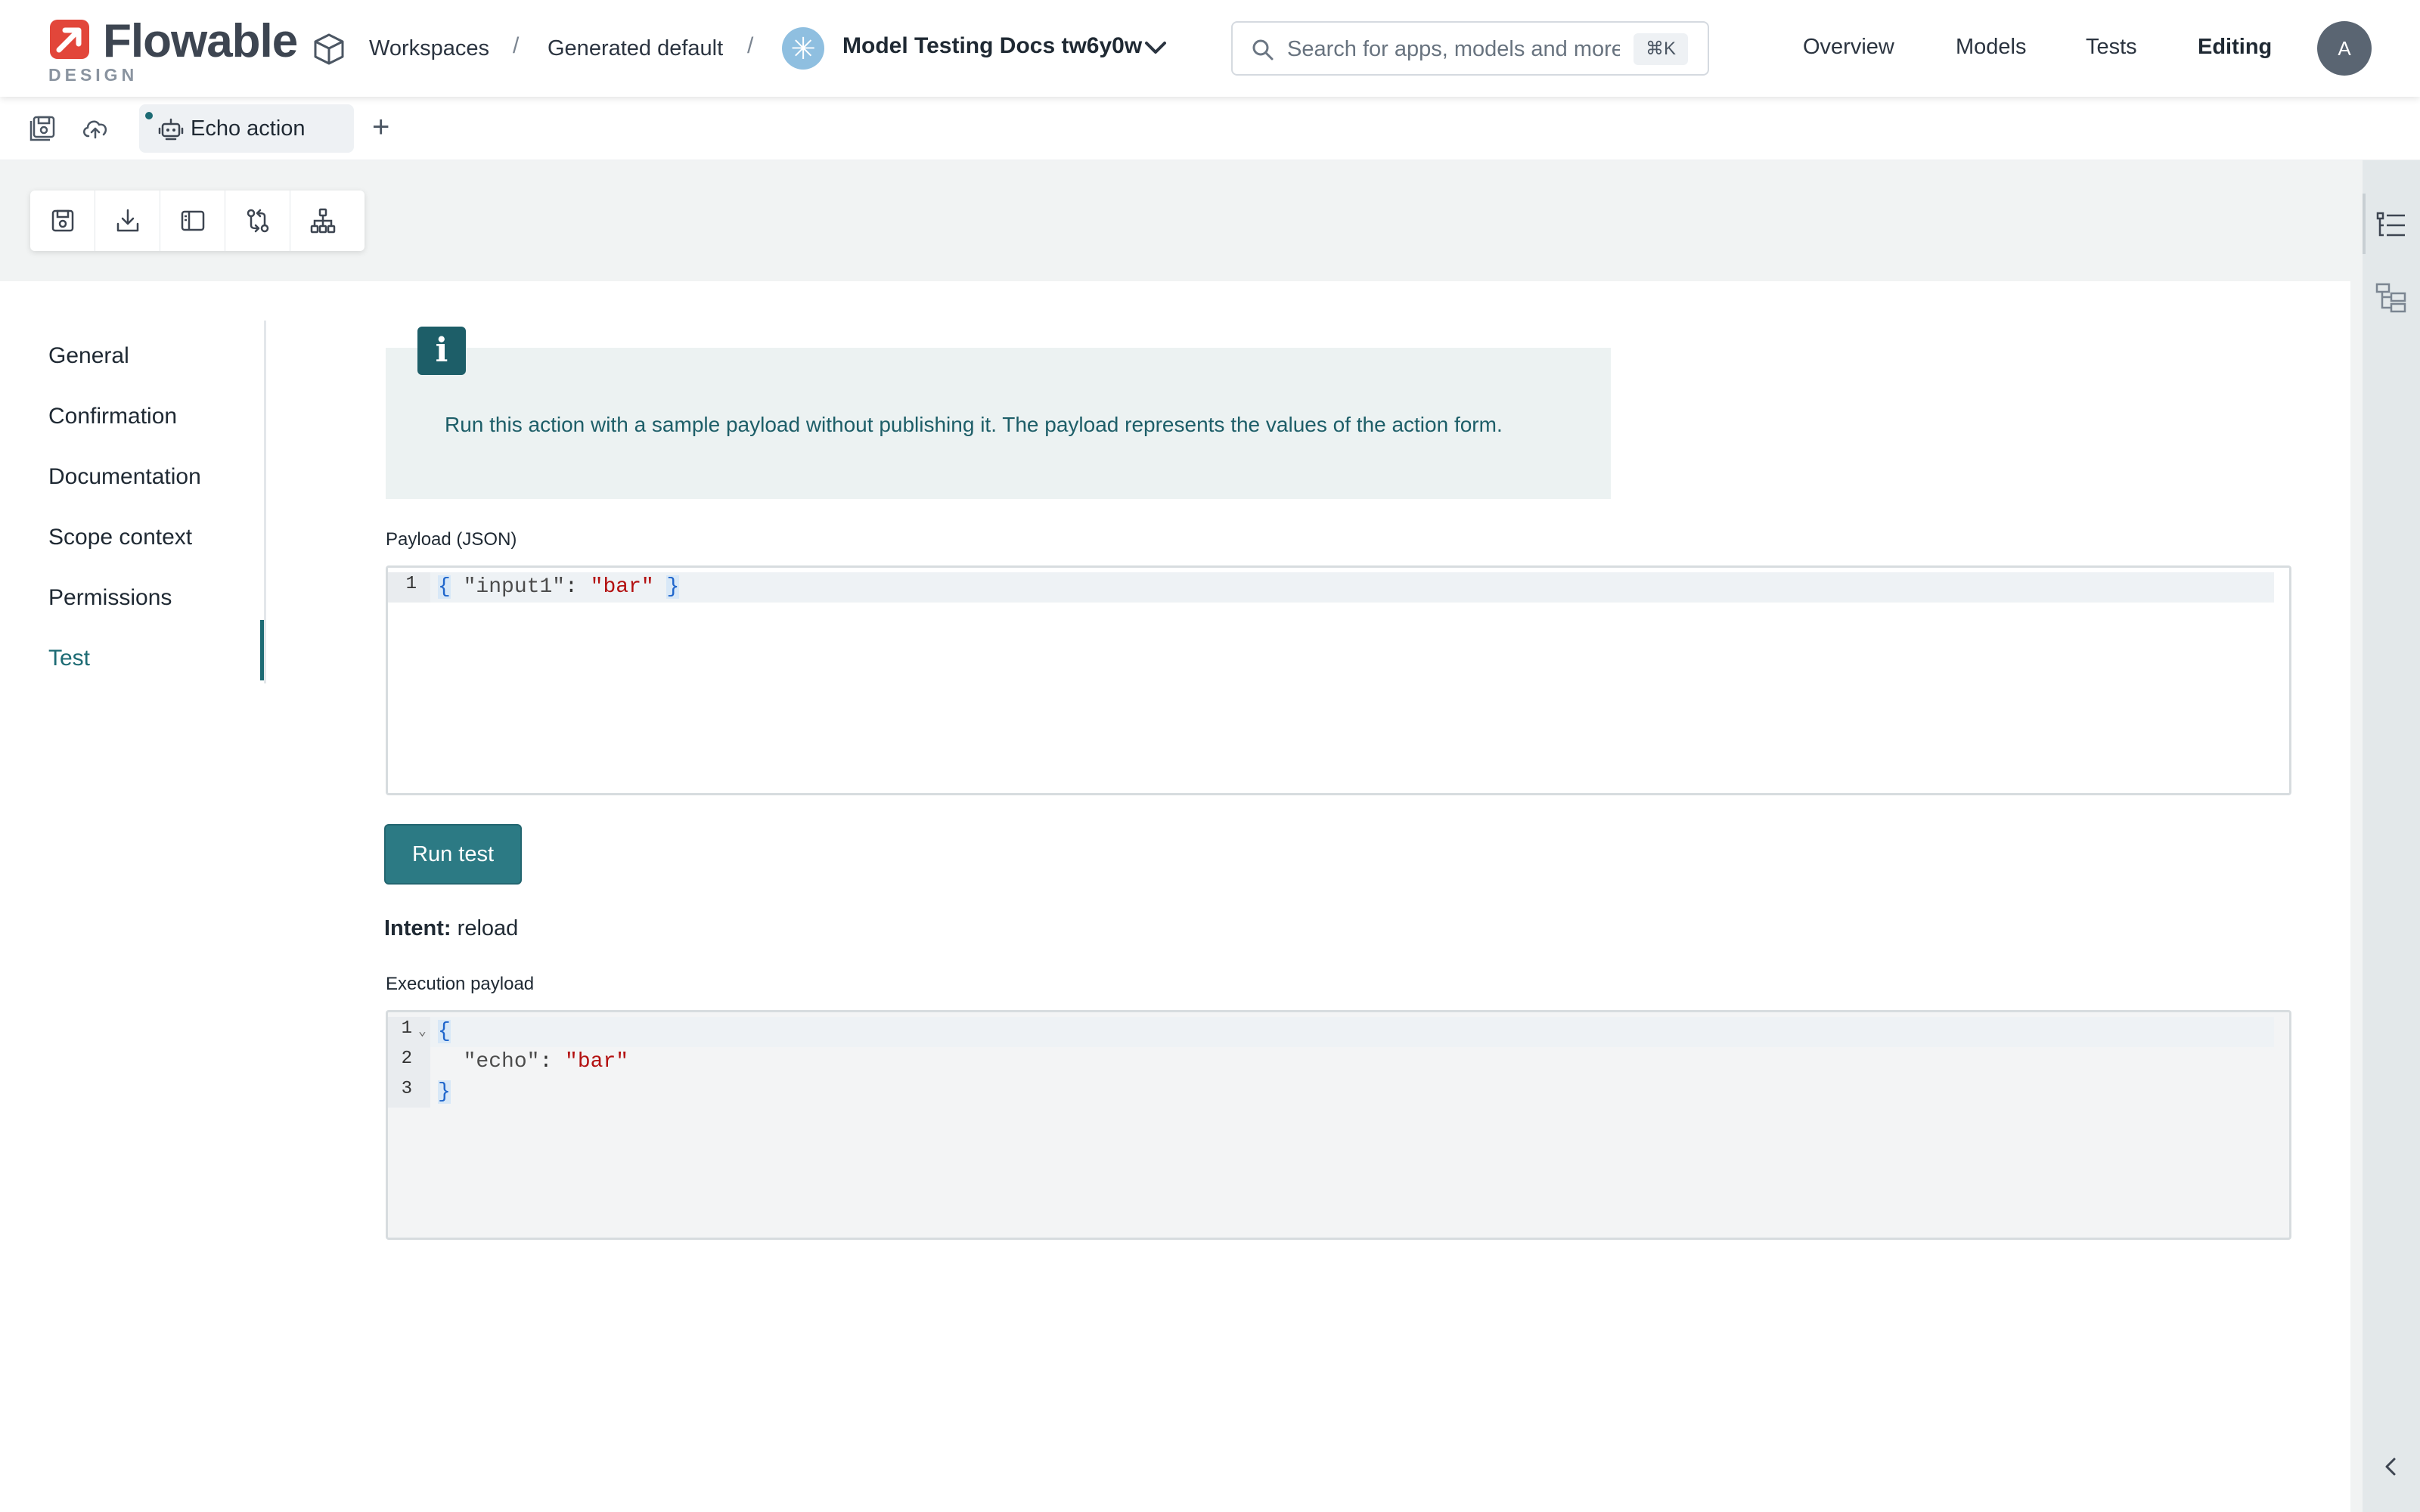 The height and width of the screenshot is (1512, 2420). What do you see at coordinates (2391, 836) in the screenshot?
I see `right-rail` at bounding box center [2391, 836].